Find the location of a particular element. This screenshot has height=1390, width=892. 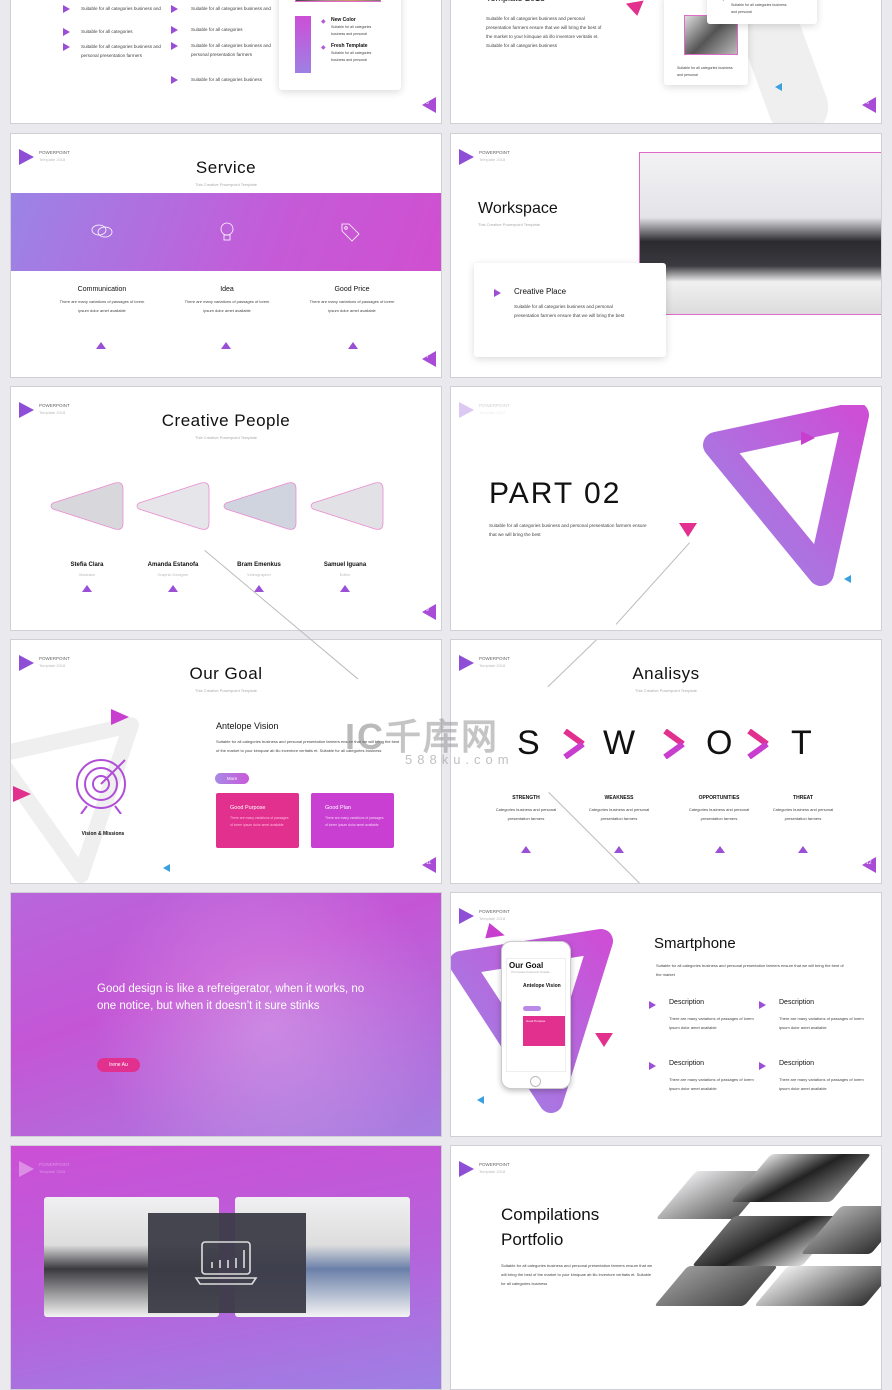

dark-overlay-box is located at coordinates (227, 1263).